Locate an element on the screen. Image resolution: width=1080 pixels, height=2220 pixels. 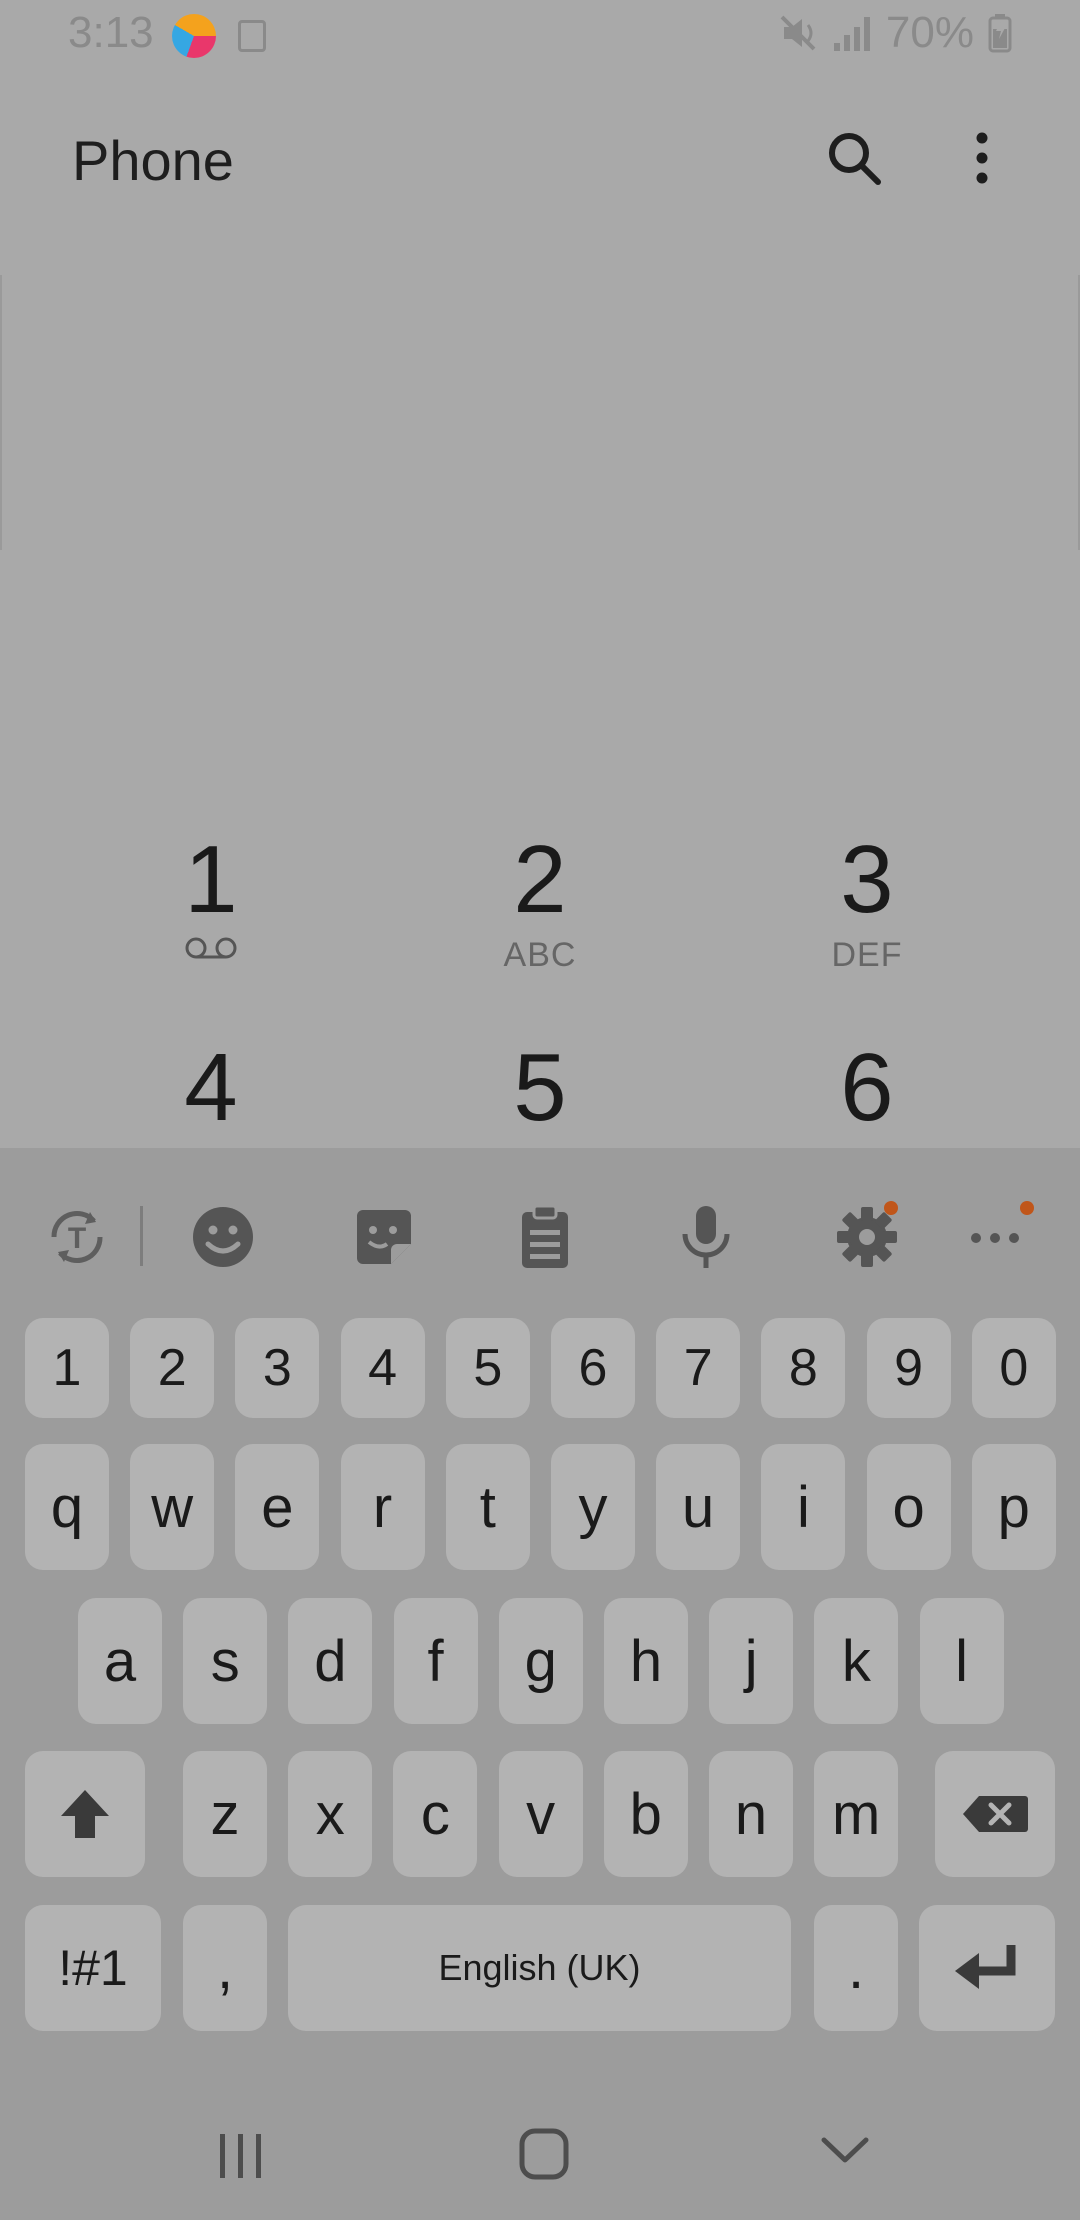
key-o: o is located at coordinates (908, 1507).